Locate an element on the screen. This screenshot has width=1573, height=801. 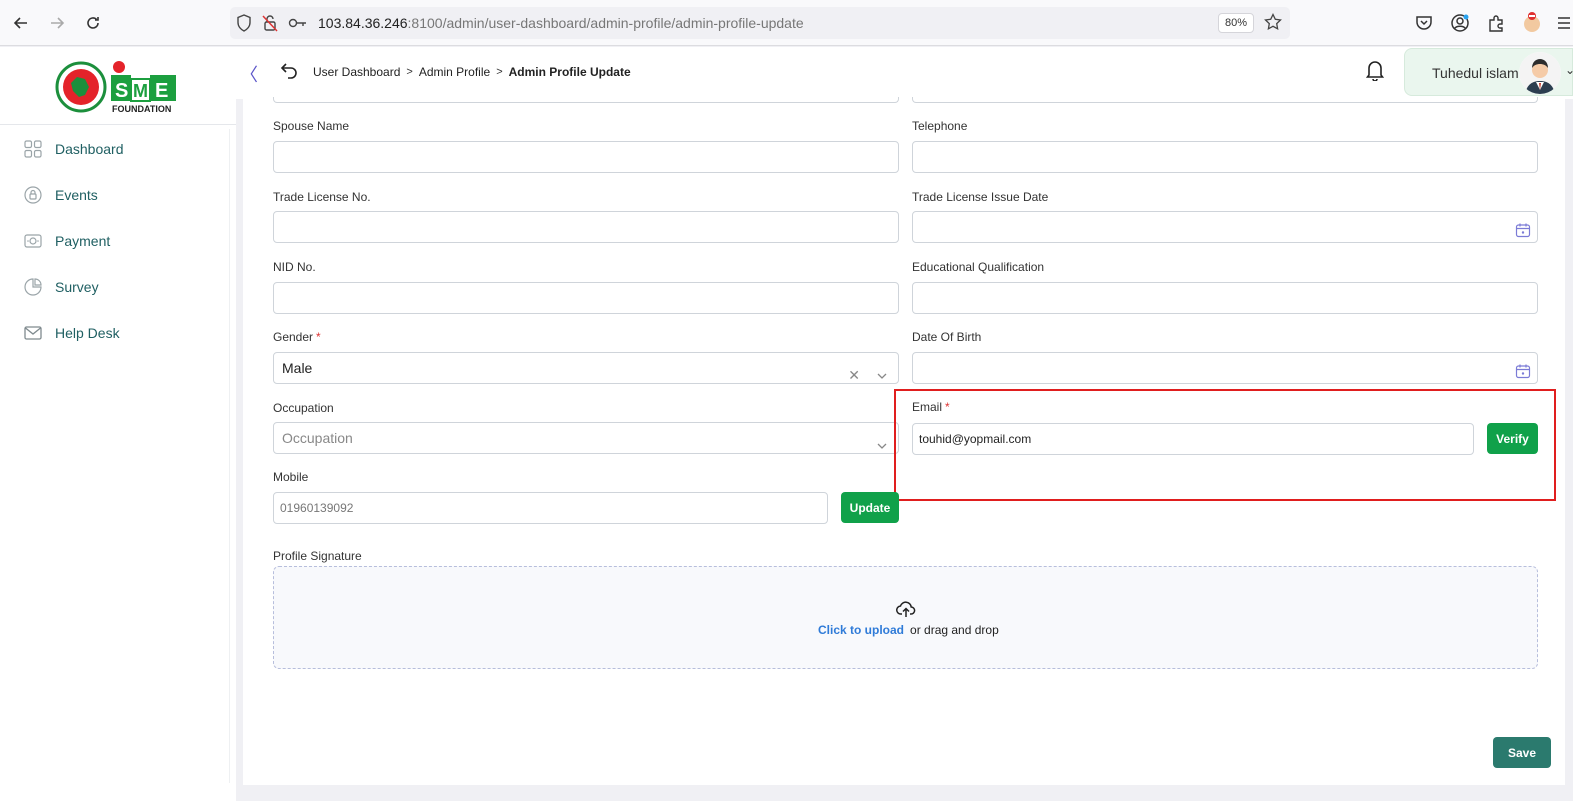
breadcrumb-user-dashboard: User Dashboard is located at coordinates (356, 72).